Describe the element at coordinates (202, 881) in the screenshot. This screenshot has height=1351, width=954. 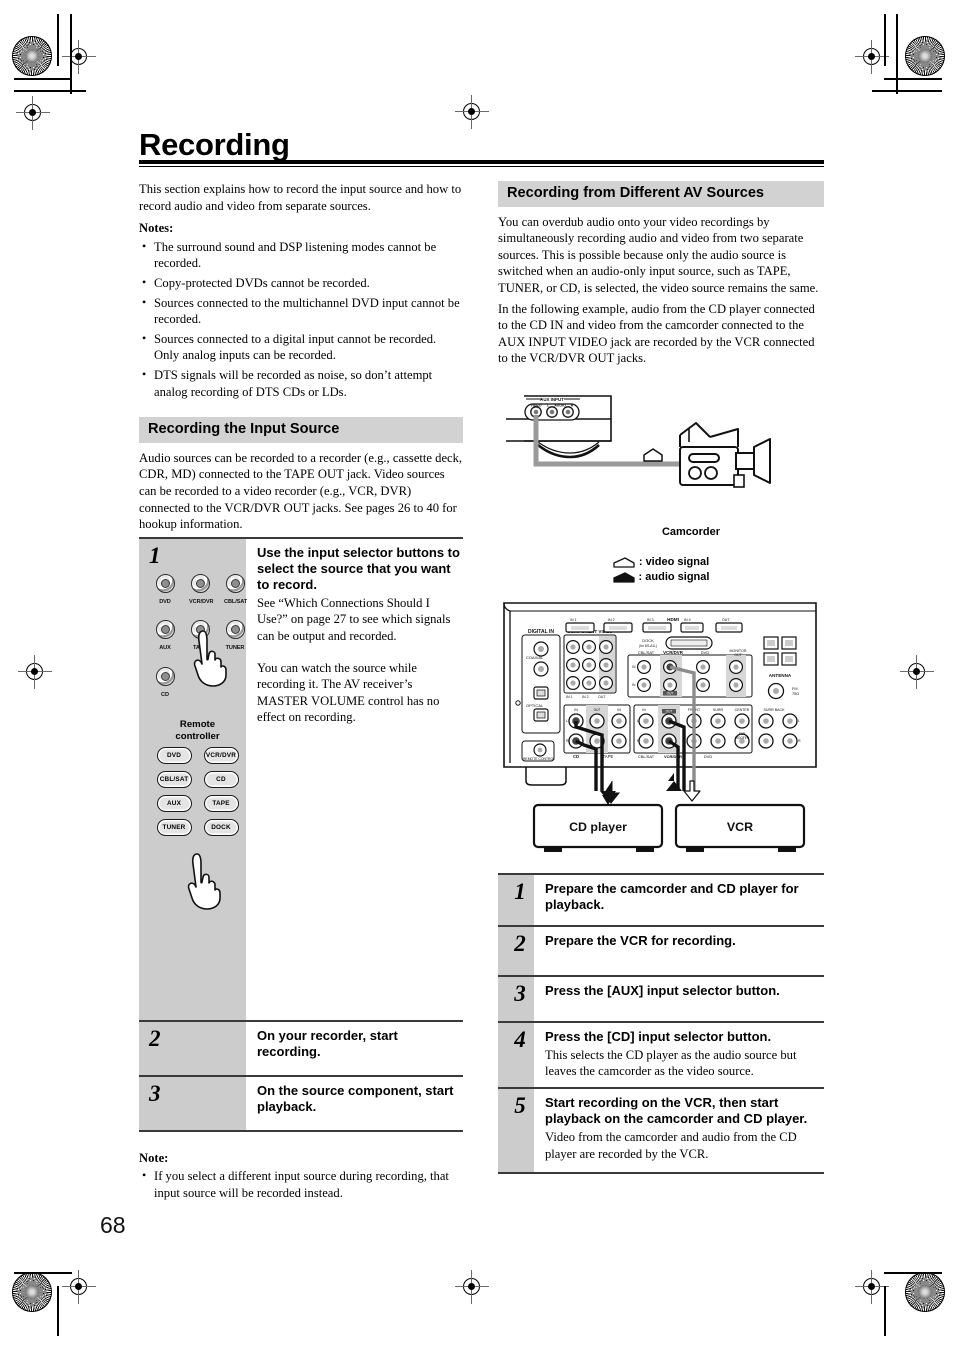
I see `pointing-hand-icon-remote` at that location.